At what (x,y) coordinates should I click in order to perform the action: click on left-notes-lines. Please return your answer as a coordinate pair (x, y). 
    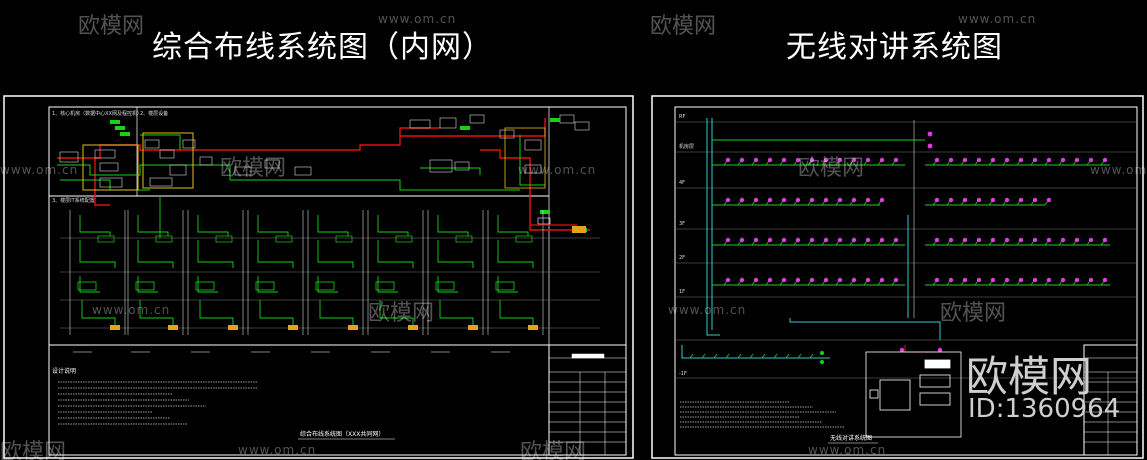
    Looking at the image, I should click on (158, 403).